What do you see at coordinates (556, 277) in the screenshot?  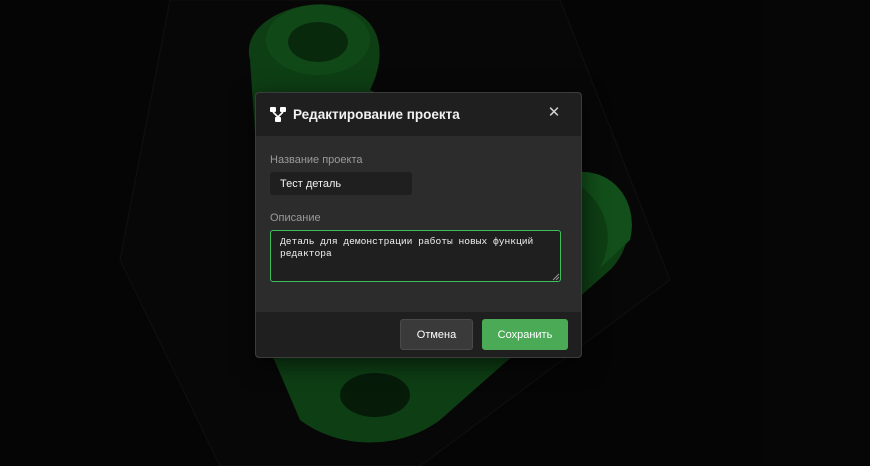 I see `resize-grip-icon` at bounding box center [556, 277].